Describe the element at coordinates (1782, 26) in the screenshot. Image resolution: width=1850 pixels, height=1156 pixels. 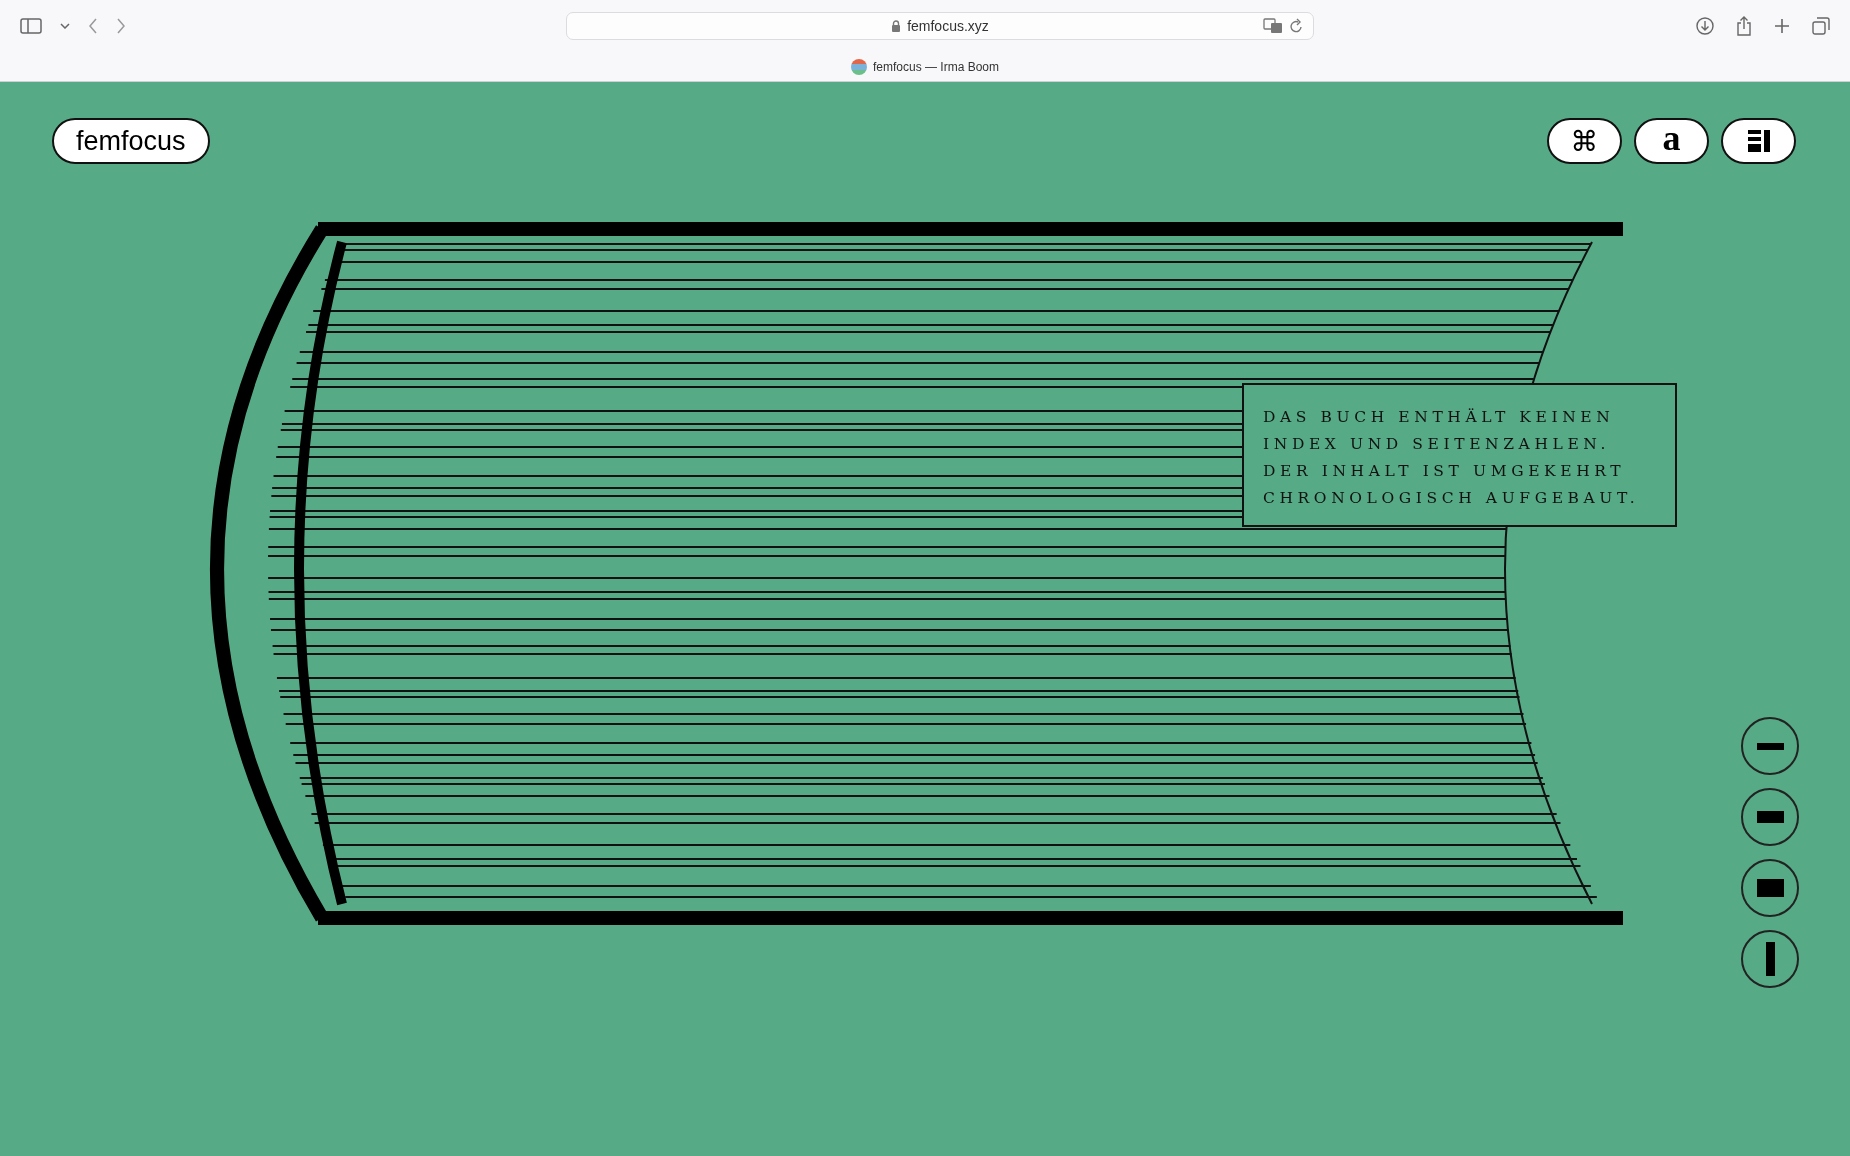
I see `plus-icon` at that location.